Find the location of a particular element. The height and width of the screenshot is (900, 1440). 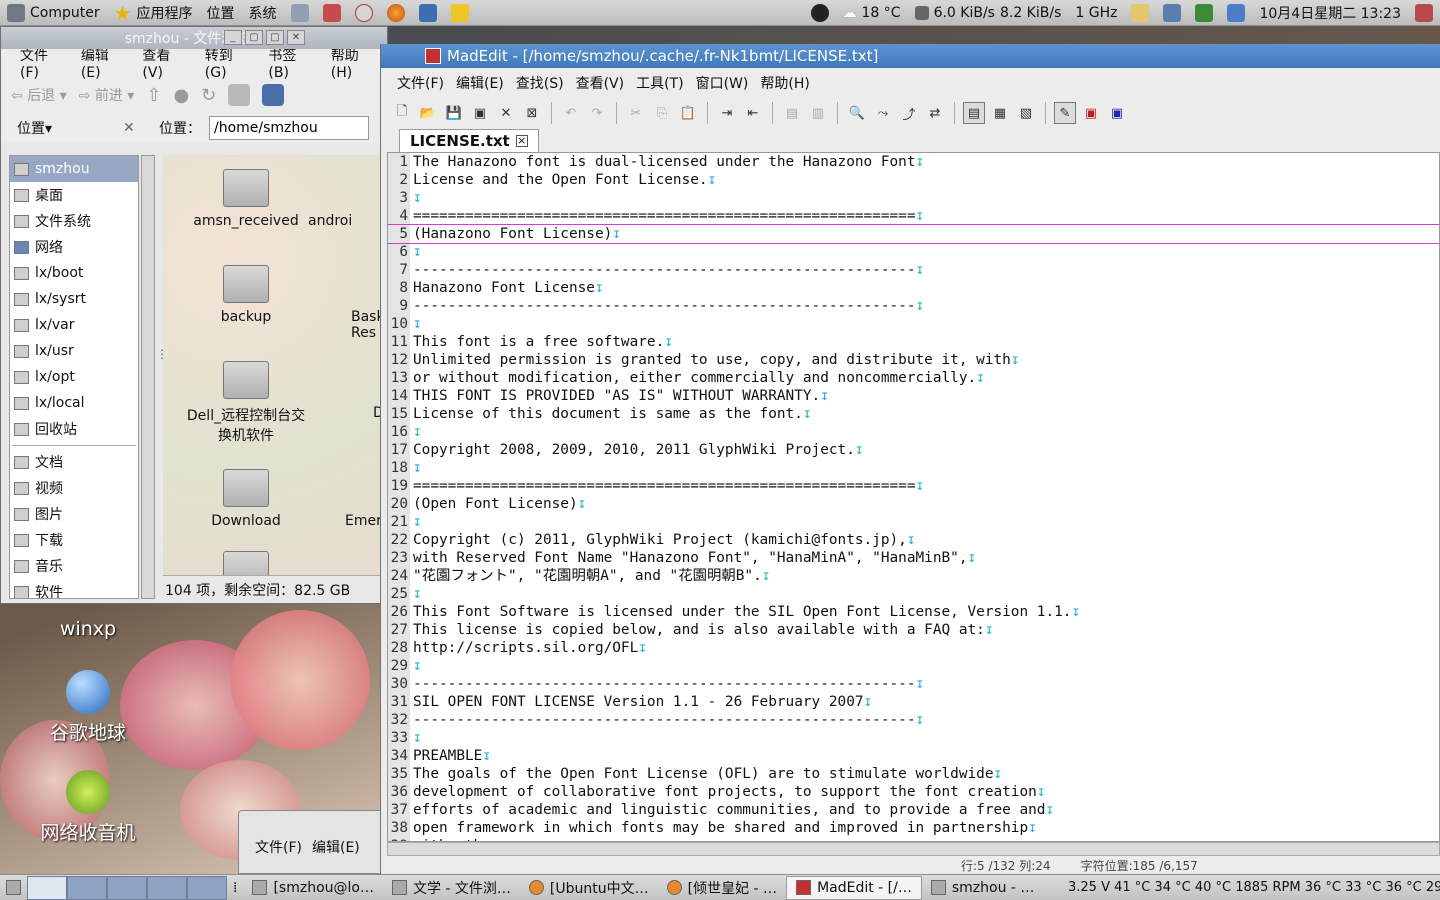

firefox-icon is located at coordinates (396, 13).